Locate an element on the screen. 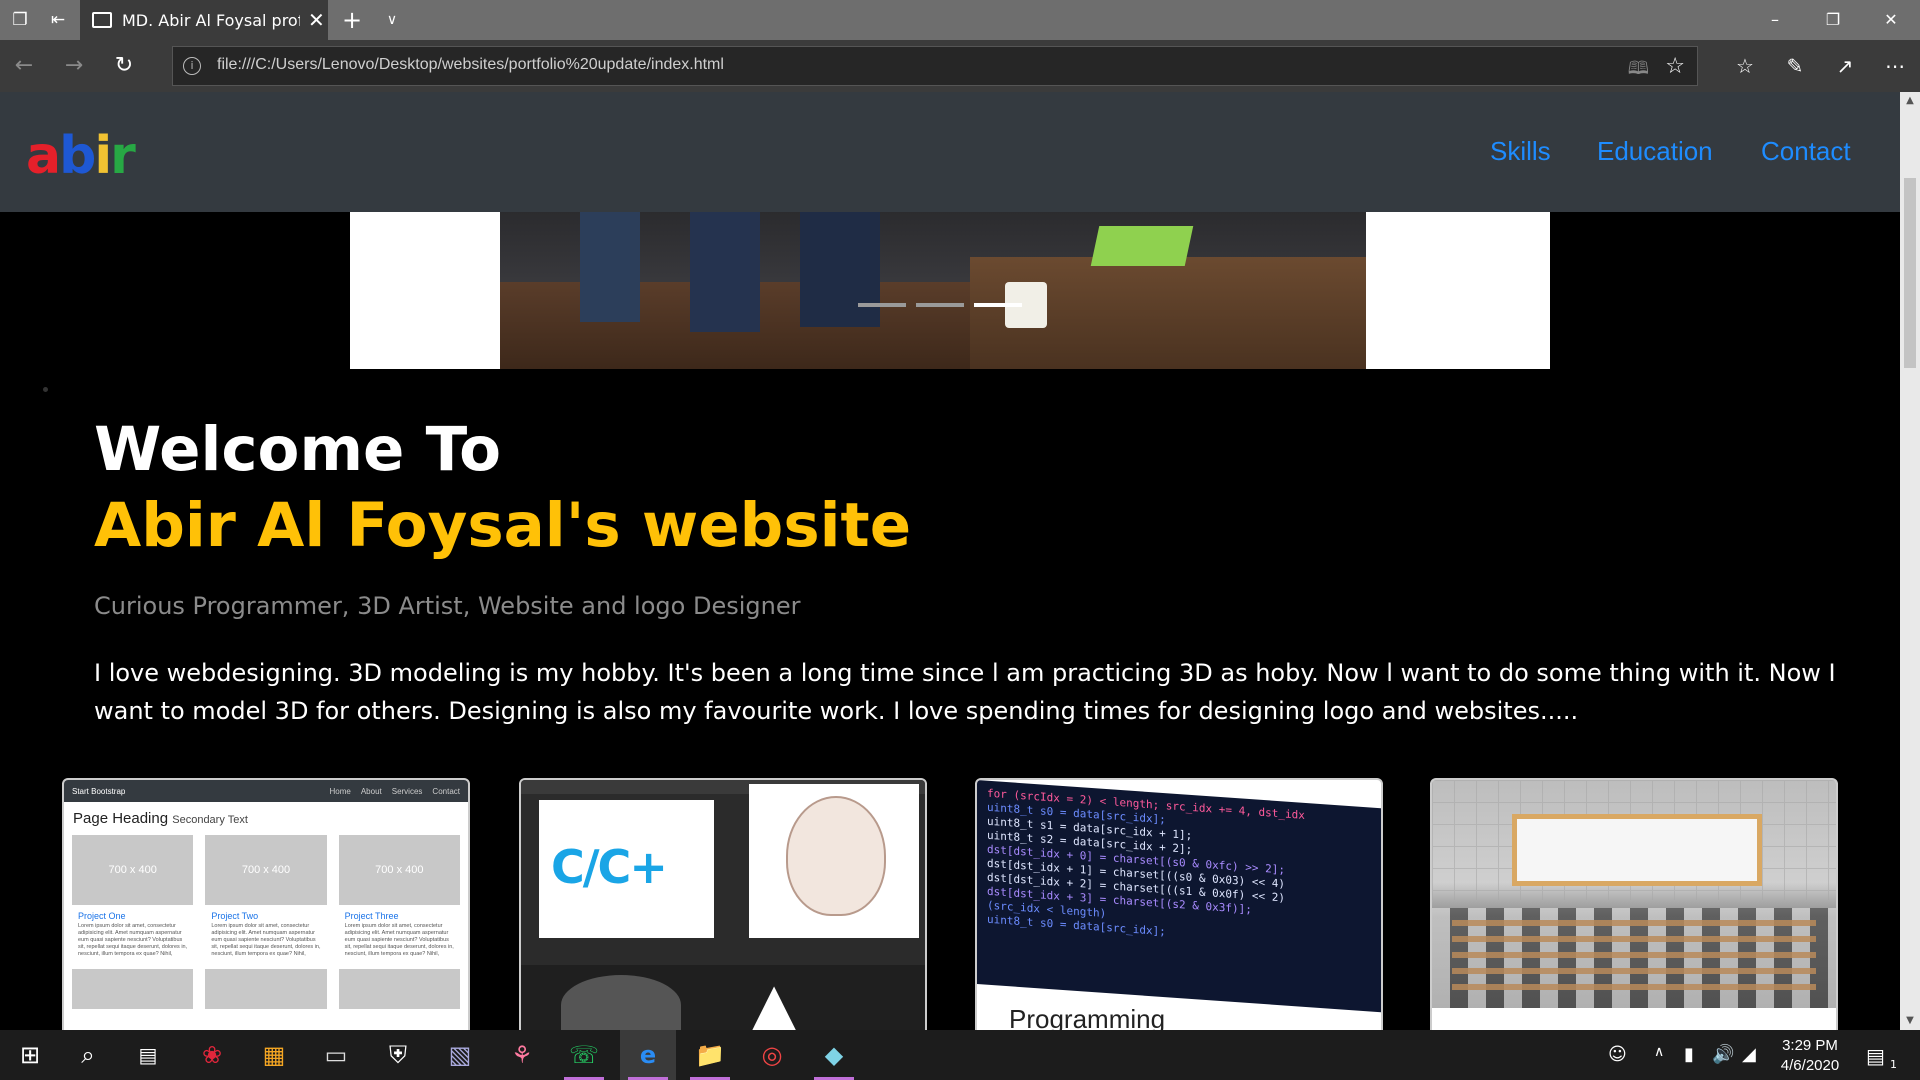 This screenshot has height=1080, width=1920. scroll-down-icon: ▼ is located at coordinates (1910, 1021).